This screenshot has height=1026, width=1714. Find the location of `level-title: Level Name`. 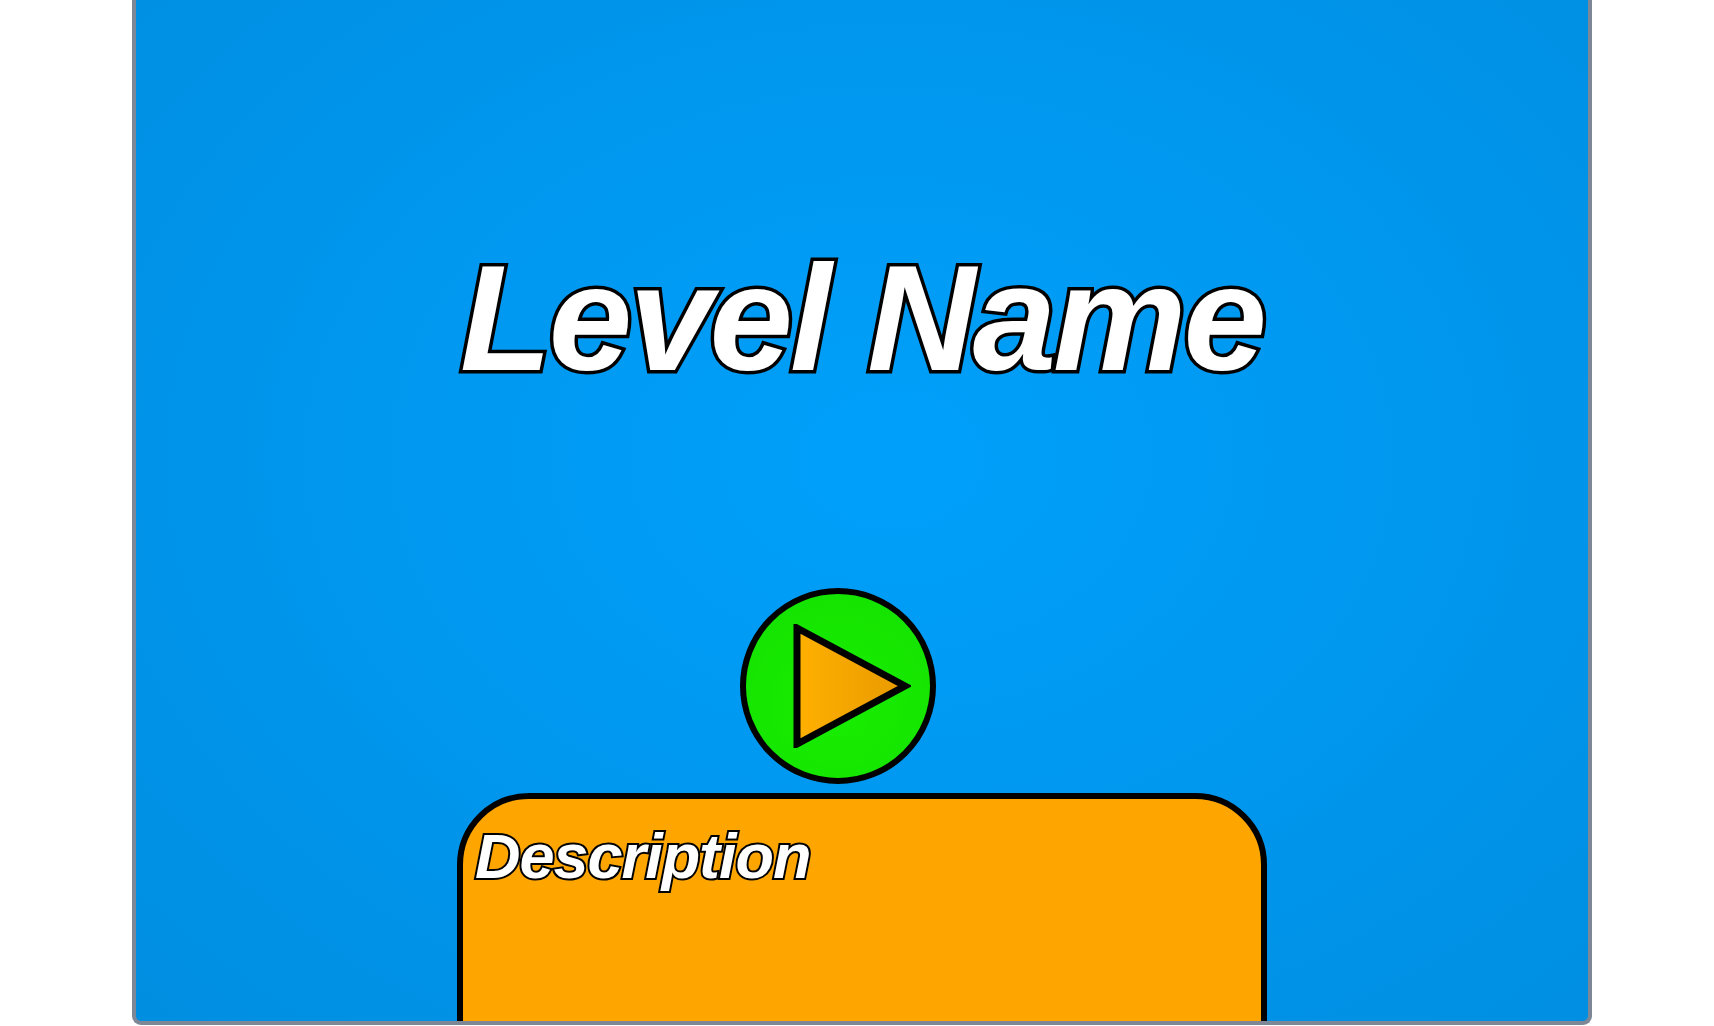

level-title: Level Name is located at coordinates (862, 318).